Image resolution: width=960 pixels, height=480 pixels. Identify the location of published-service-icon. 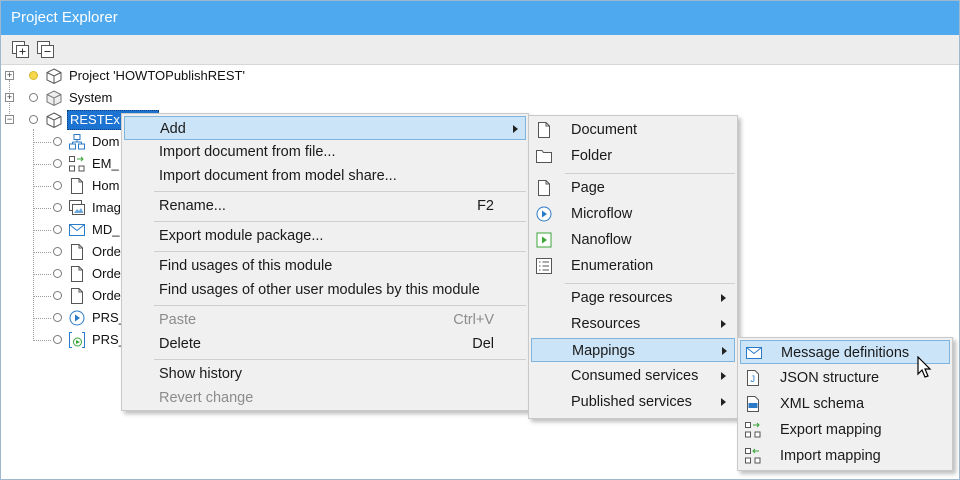
(77, 340).